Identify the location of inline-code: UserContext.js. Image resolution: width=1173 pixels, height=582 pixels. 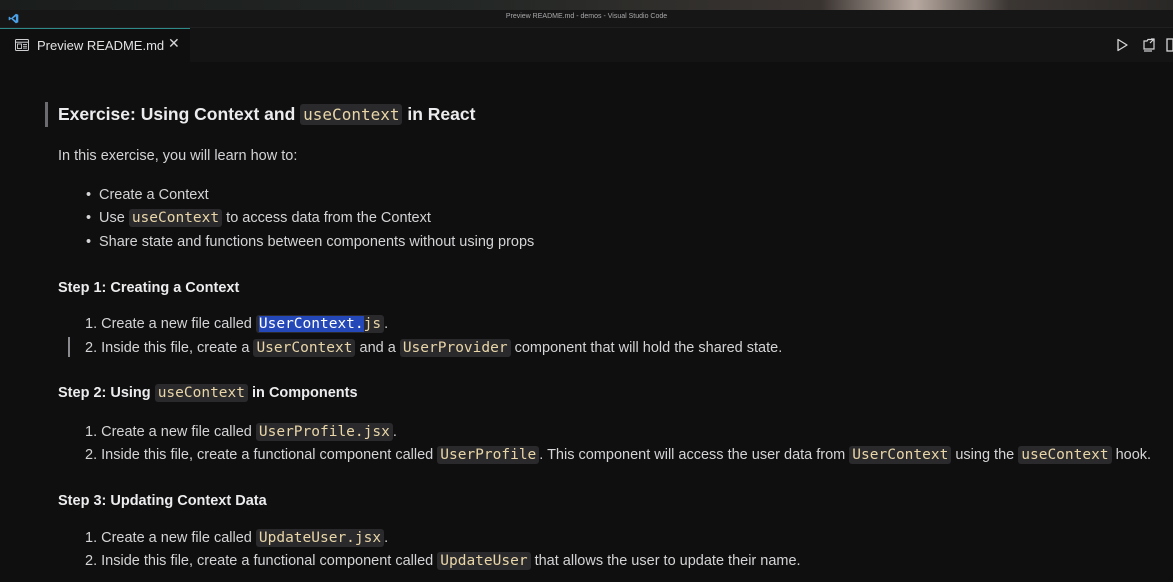
(320, 324).